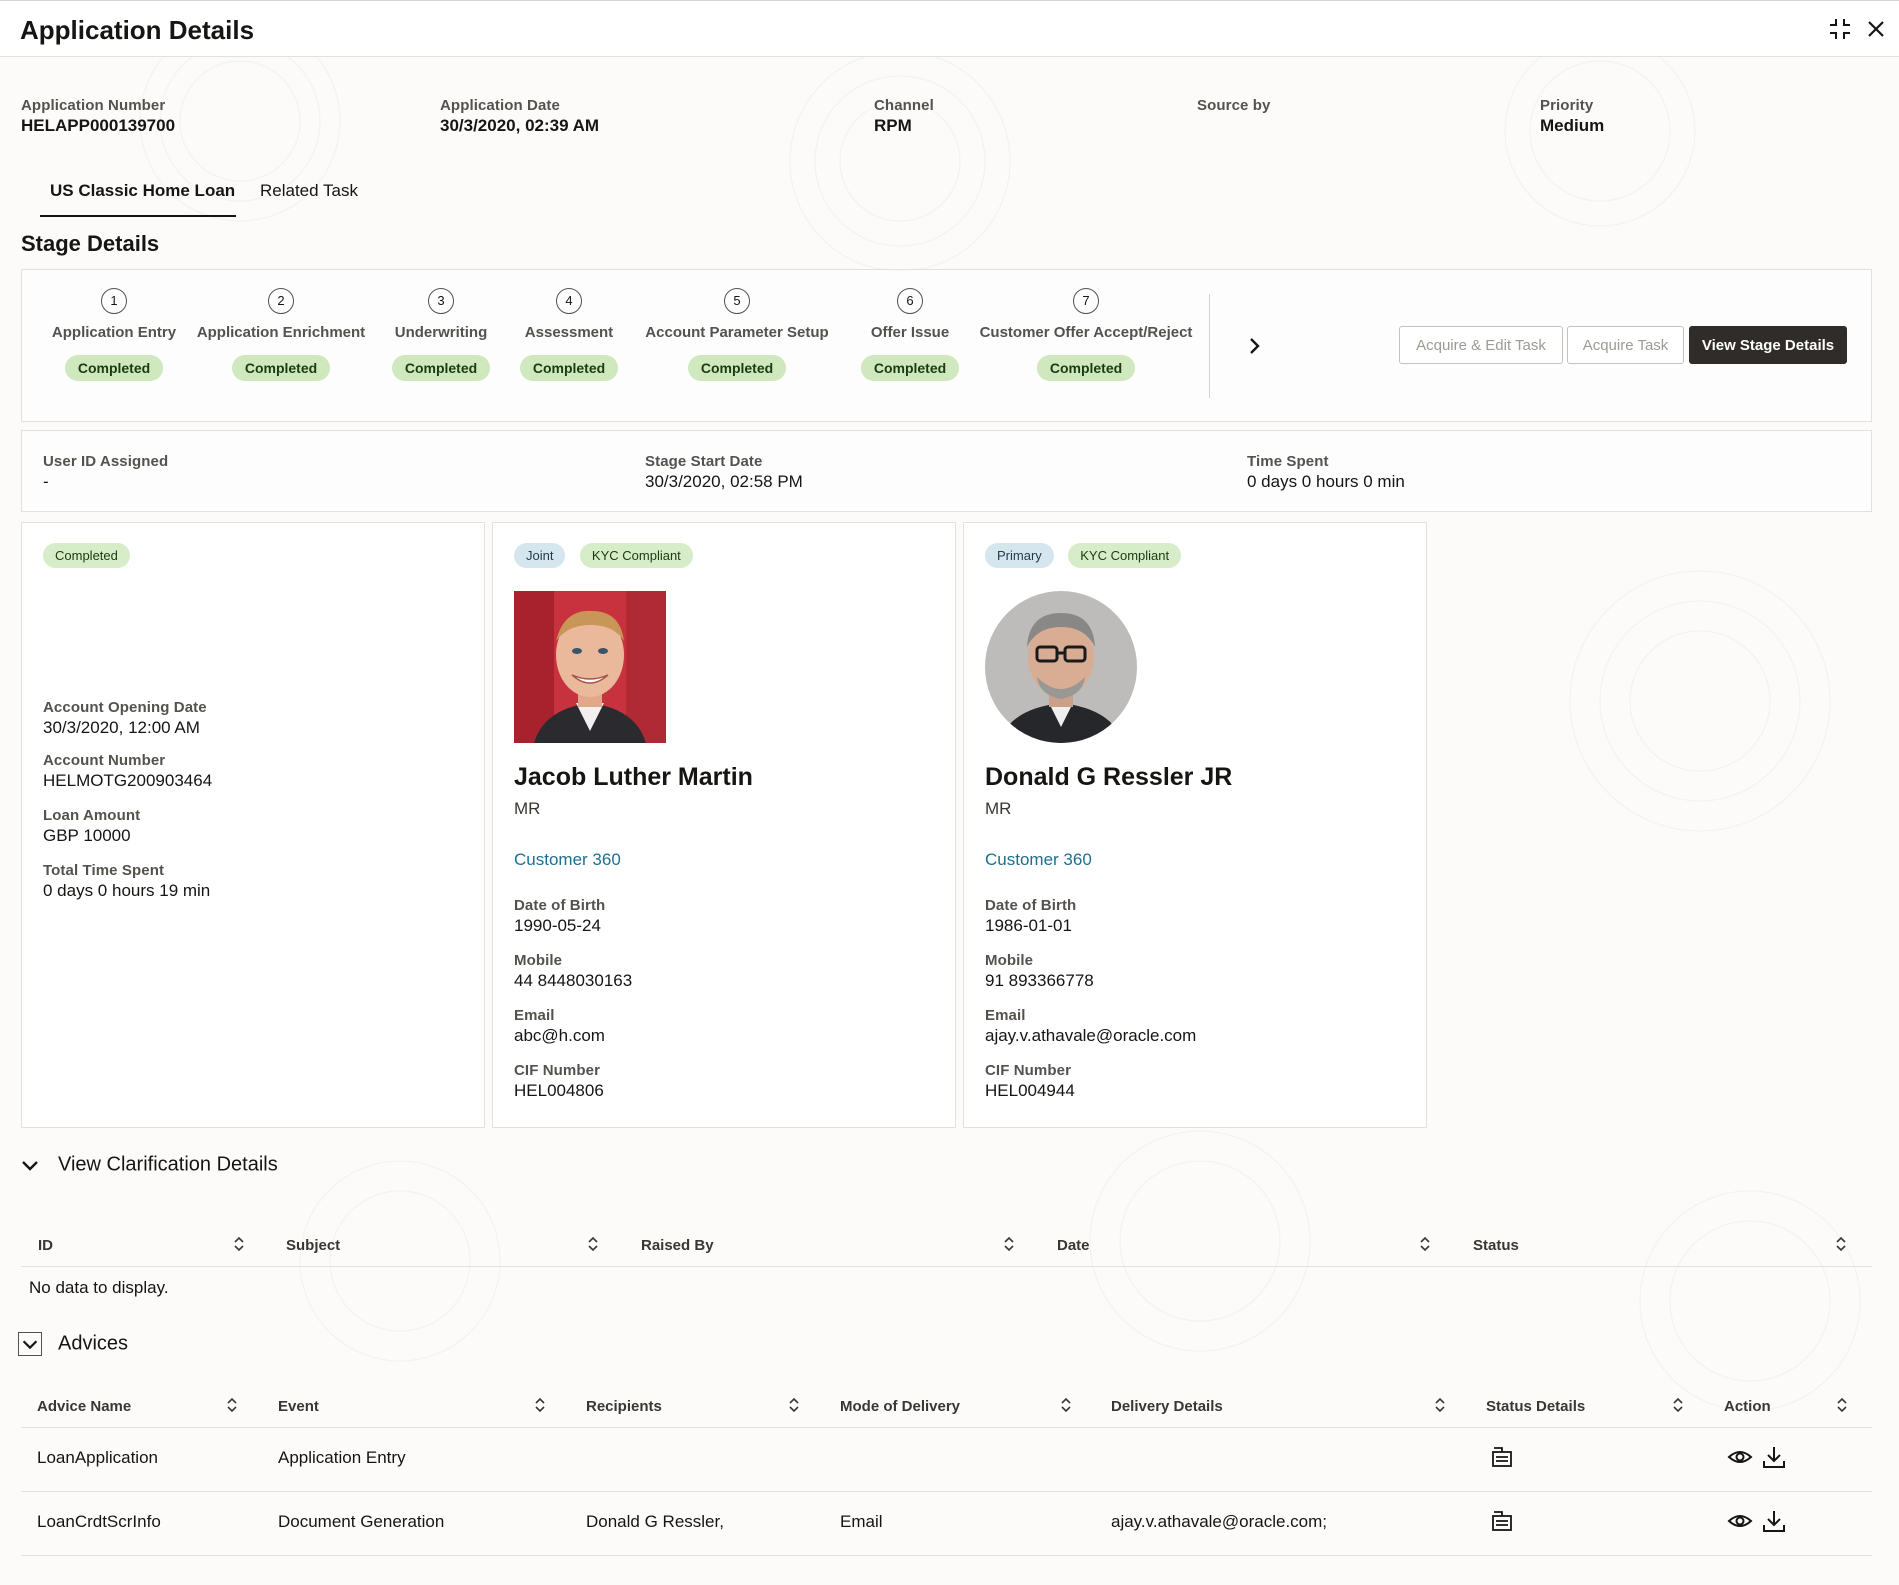 The height and width of the screenshot is (1585, 1899). I want to click on stage-start-date-field: Stage Start Date 30/3/2020, 02:58 PM, so click(724, 472).